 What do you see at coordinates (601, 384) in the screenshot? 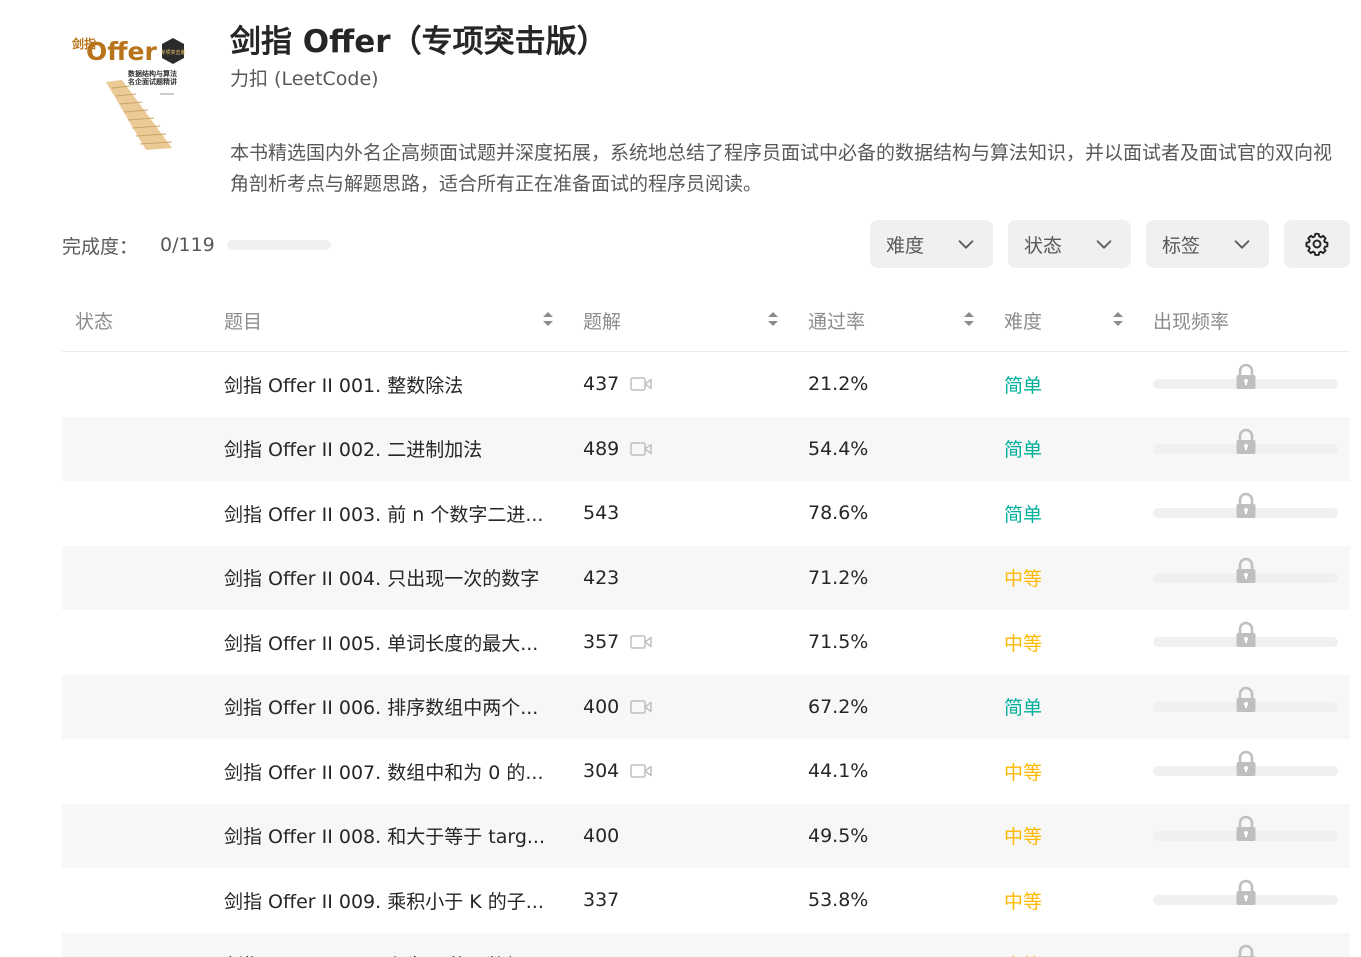
I see `solution-count: 437` at bounding box center [601, 384].